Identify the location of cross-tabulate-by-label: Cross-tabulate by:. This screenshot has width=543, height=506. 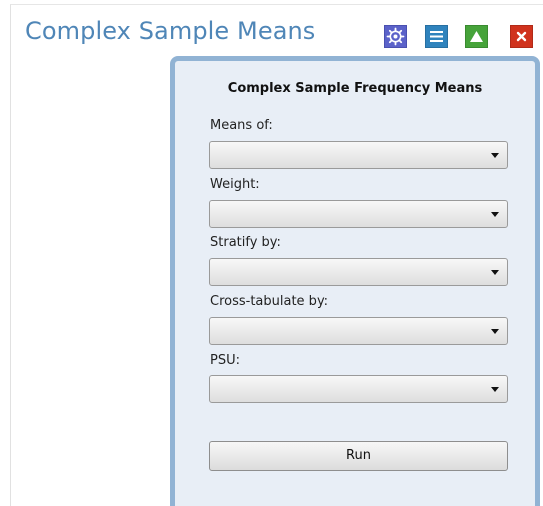
(269, 301).